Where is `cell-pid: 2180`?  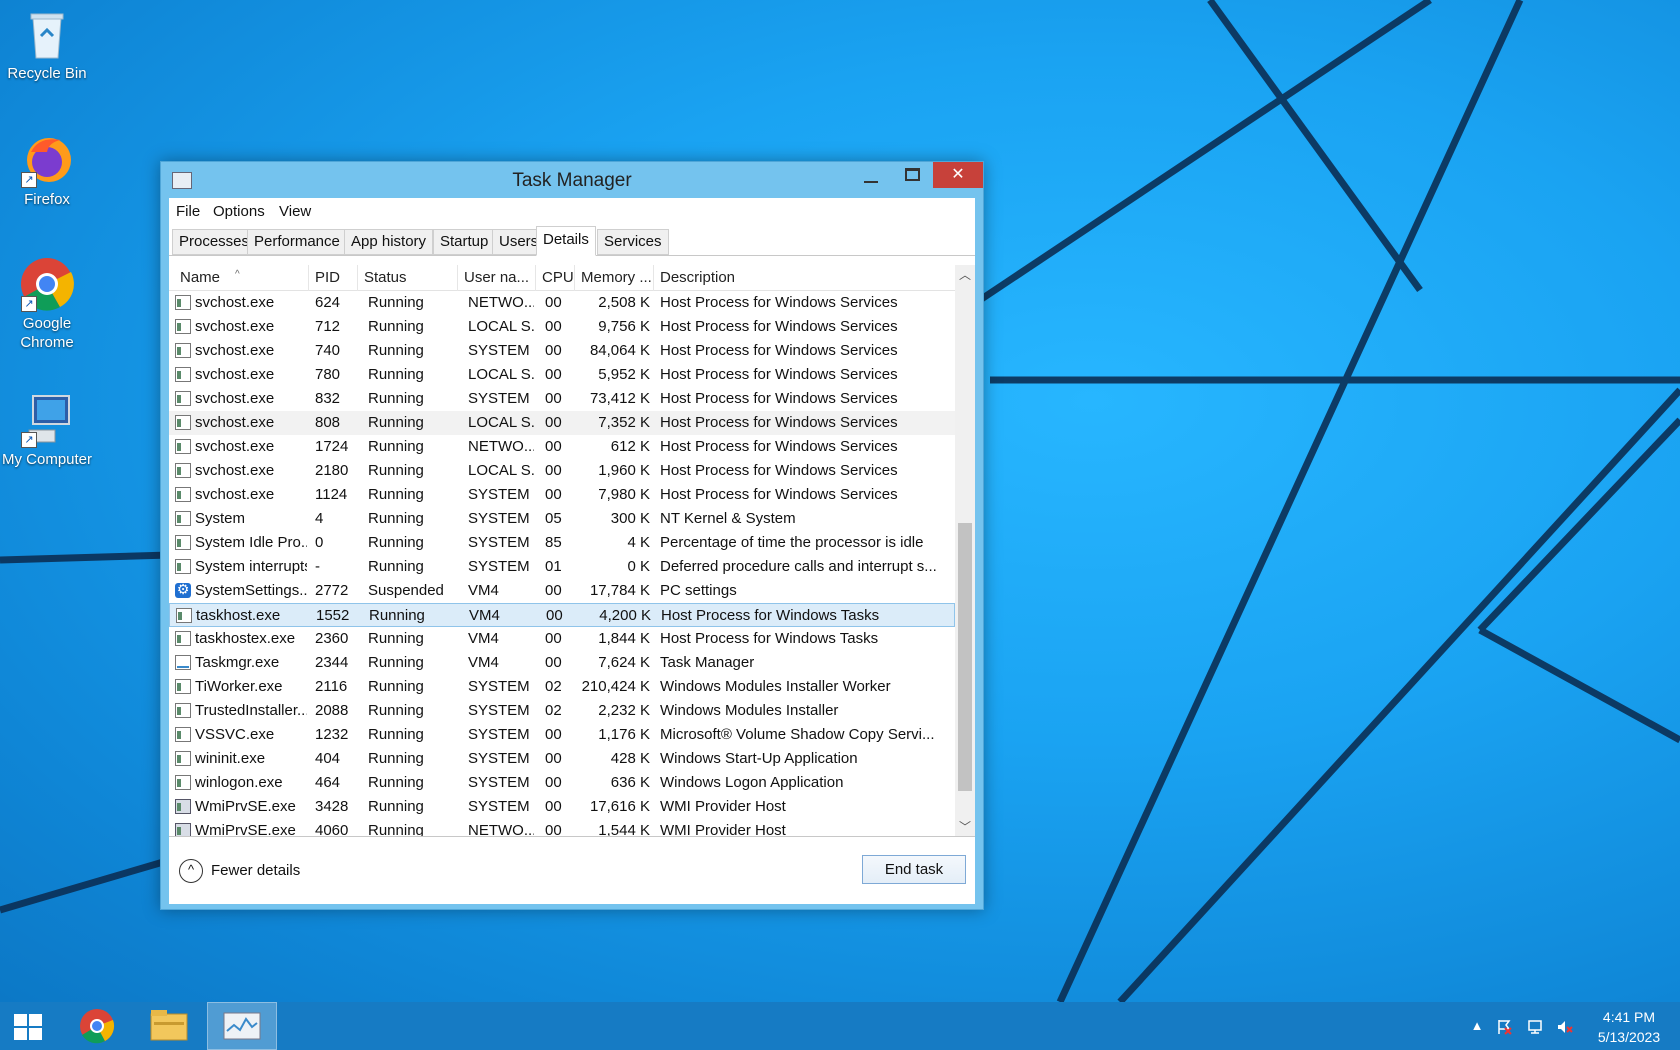
cell-pid: 2180 is located at coordinates (332, 470).